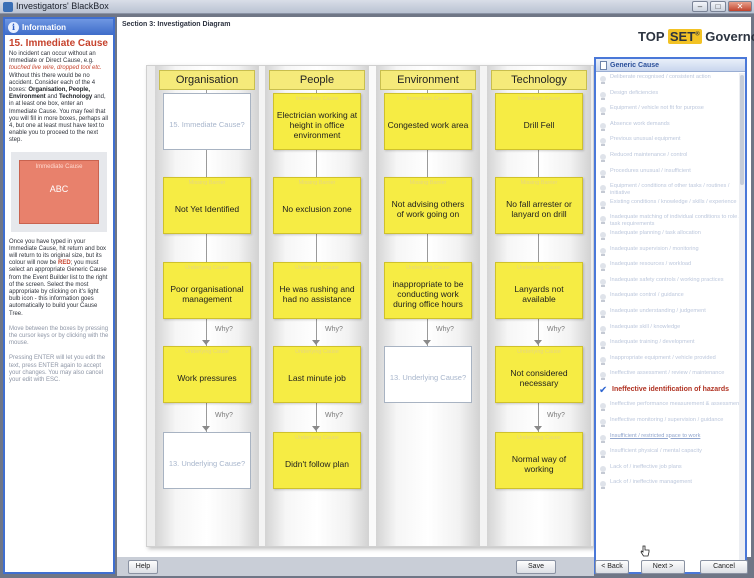  Describe the element at coordinates (670, 238) in the screenshot. I see `generic-cause-item: Inadequate planning / task allocation` at that location.